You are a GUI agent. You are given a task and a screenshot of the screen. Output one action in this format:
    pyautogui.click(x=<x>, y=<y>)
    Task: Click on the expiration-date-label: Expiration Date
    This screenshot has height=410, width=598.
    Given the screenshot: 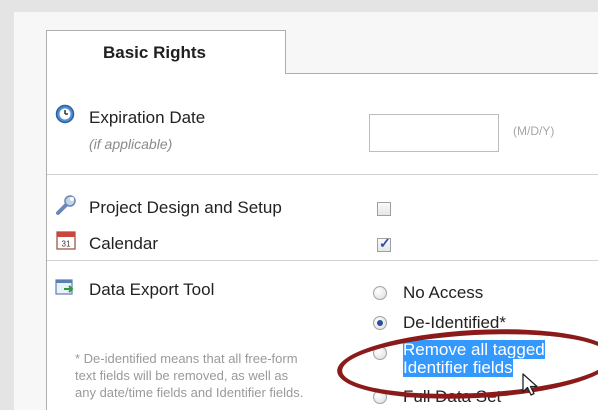 What is the action you would take?
    pyautogui.click(x=147, y=117)
    